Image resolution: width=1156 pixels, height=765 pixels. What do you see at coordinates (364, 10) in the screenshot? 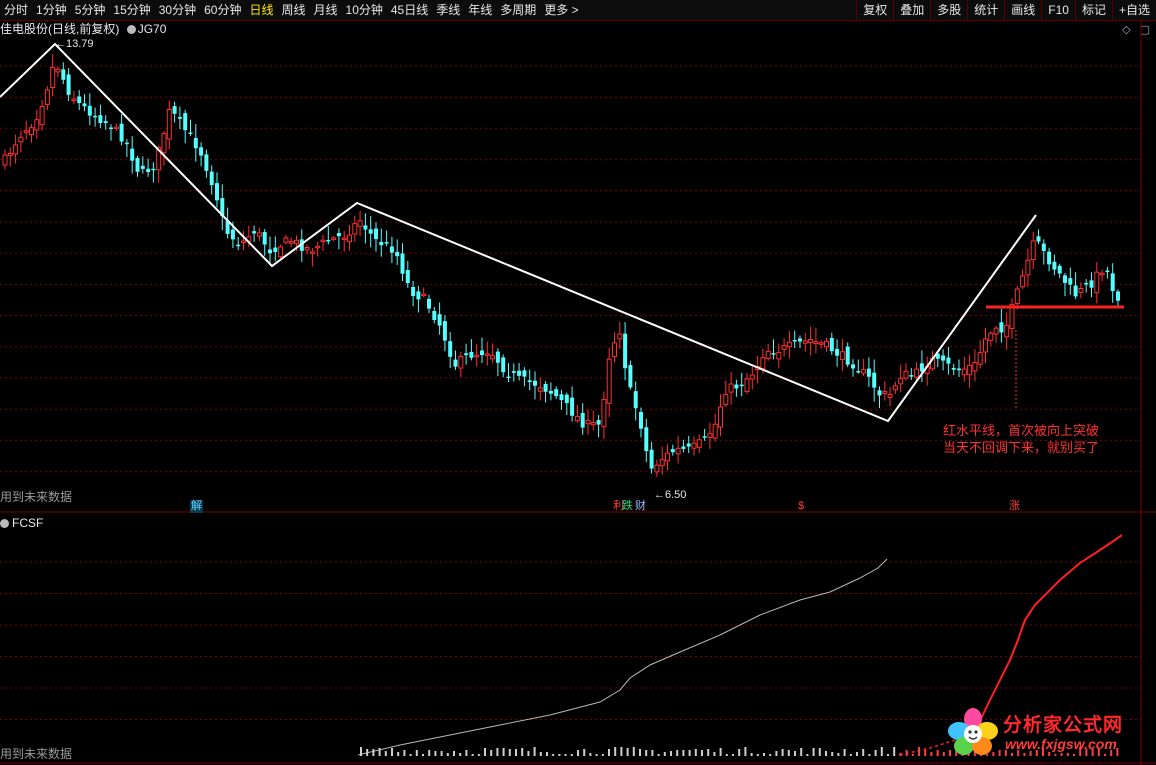
I see `period-tab-9: 10分钟` at bounding box center [364, 10].